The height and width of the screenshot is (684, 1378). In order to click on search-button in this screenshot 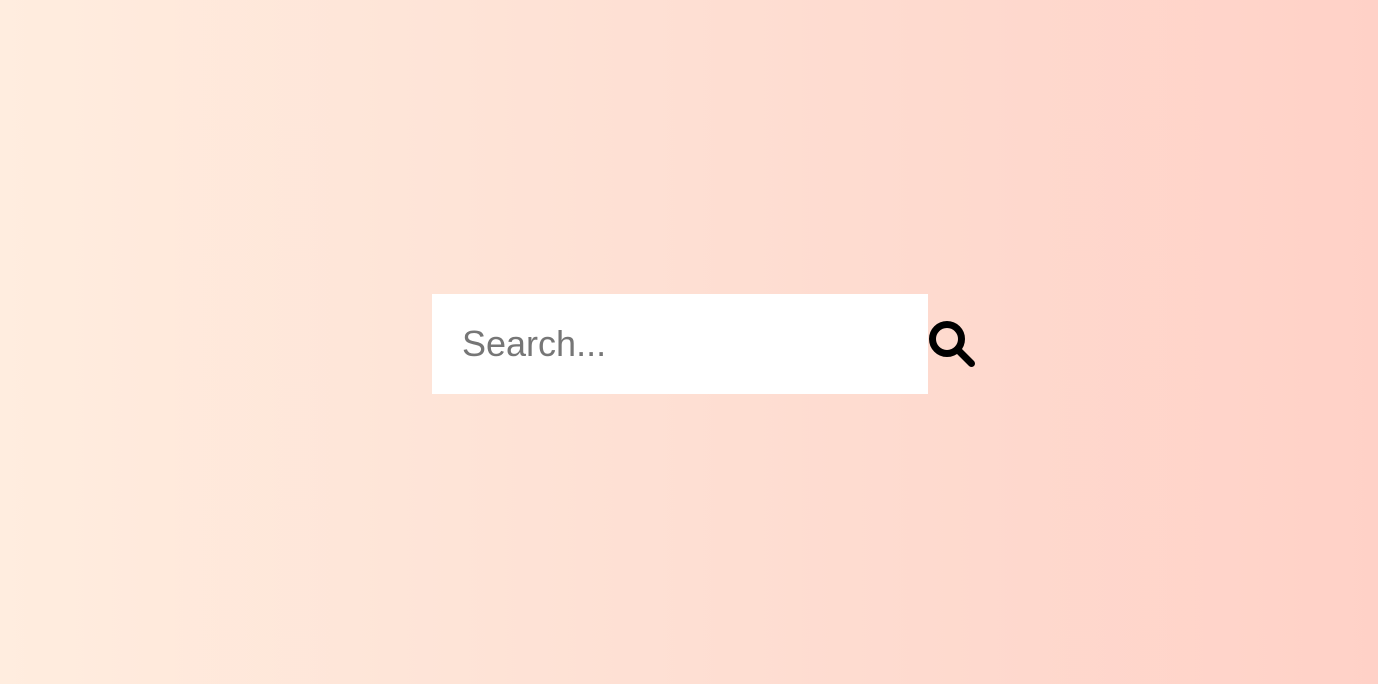, I will do `click(952, 344)`.